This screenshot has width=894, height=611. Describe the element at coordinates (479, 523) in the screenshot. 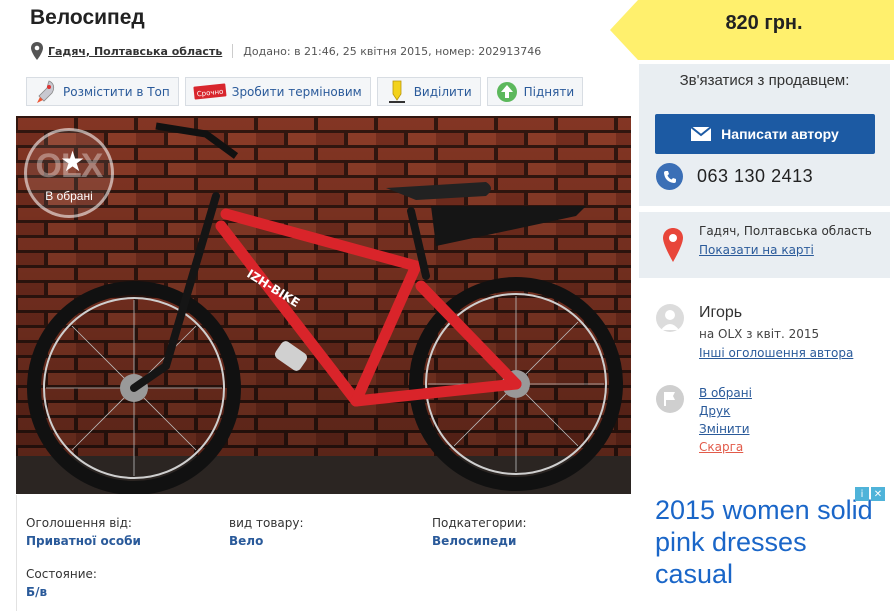

I see `detail-key: Подкатегории:` at that location.